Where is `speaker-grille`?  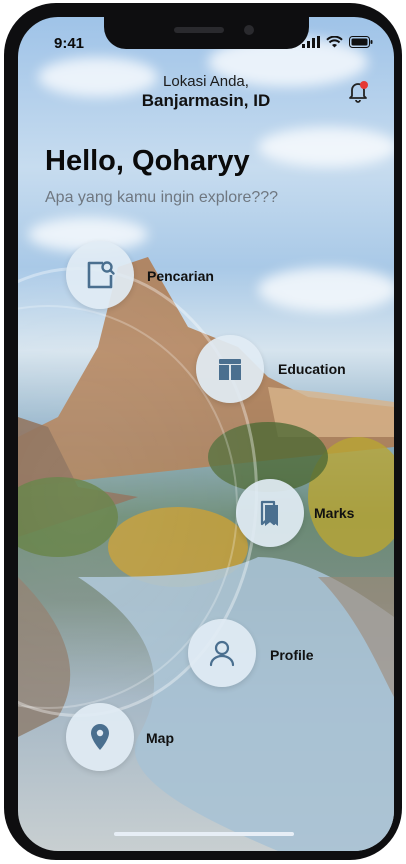 speaker-grille is located at coordinates (199, 30).